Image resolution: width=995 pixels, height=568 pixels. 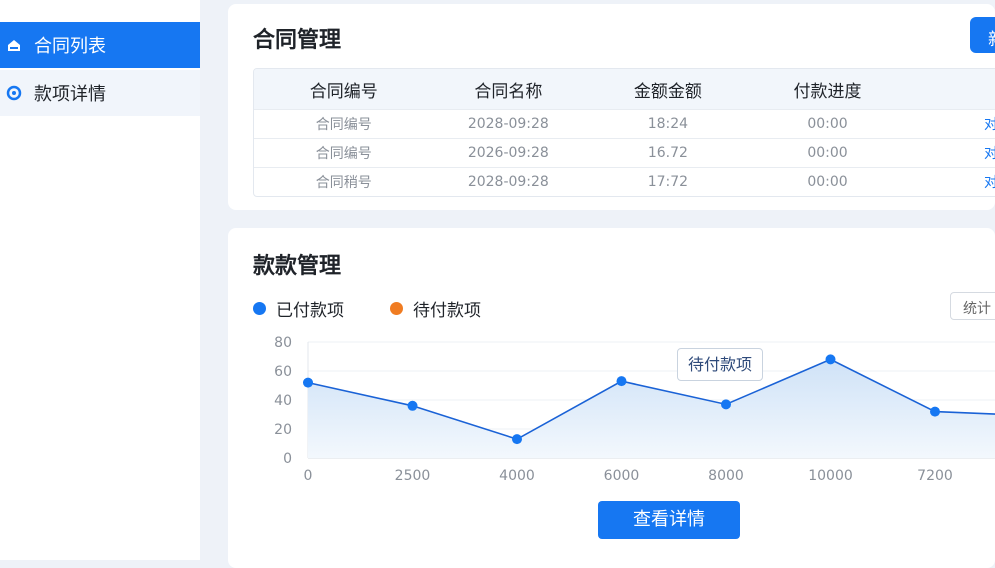 What do you see at coordinates (283, 430) in the screenshot?
I see `y-tick-label: 20` at bounding box center [283, 430].